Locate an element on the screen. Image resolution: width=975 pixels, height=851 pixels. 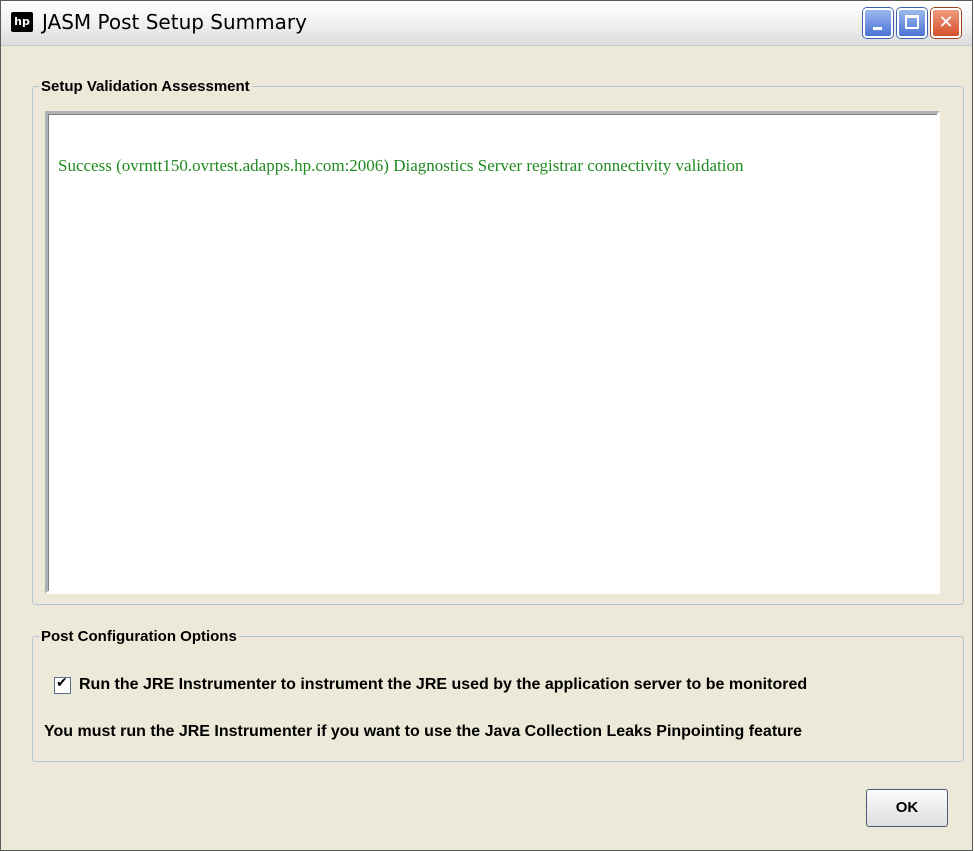
minimize-icon is located at coordinates (877, 28).